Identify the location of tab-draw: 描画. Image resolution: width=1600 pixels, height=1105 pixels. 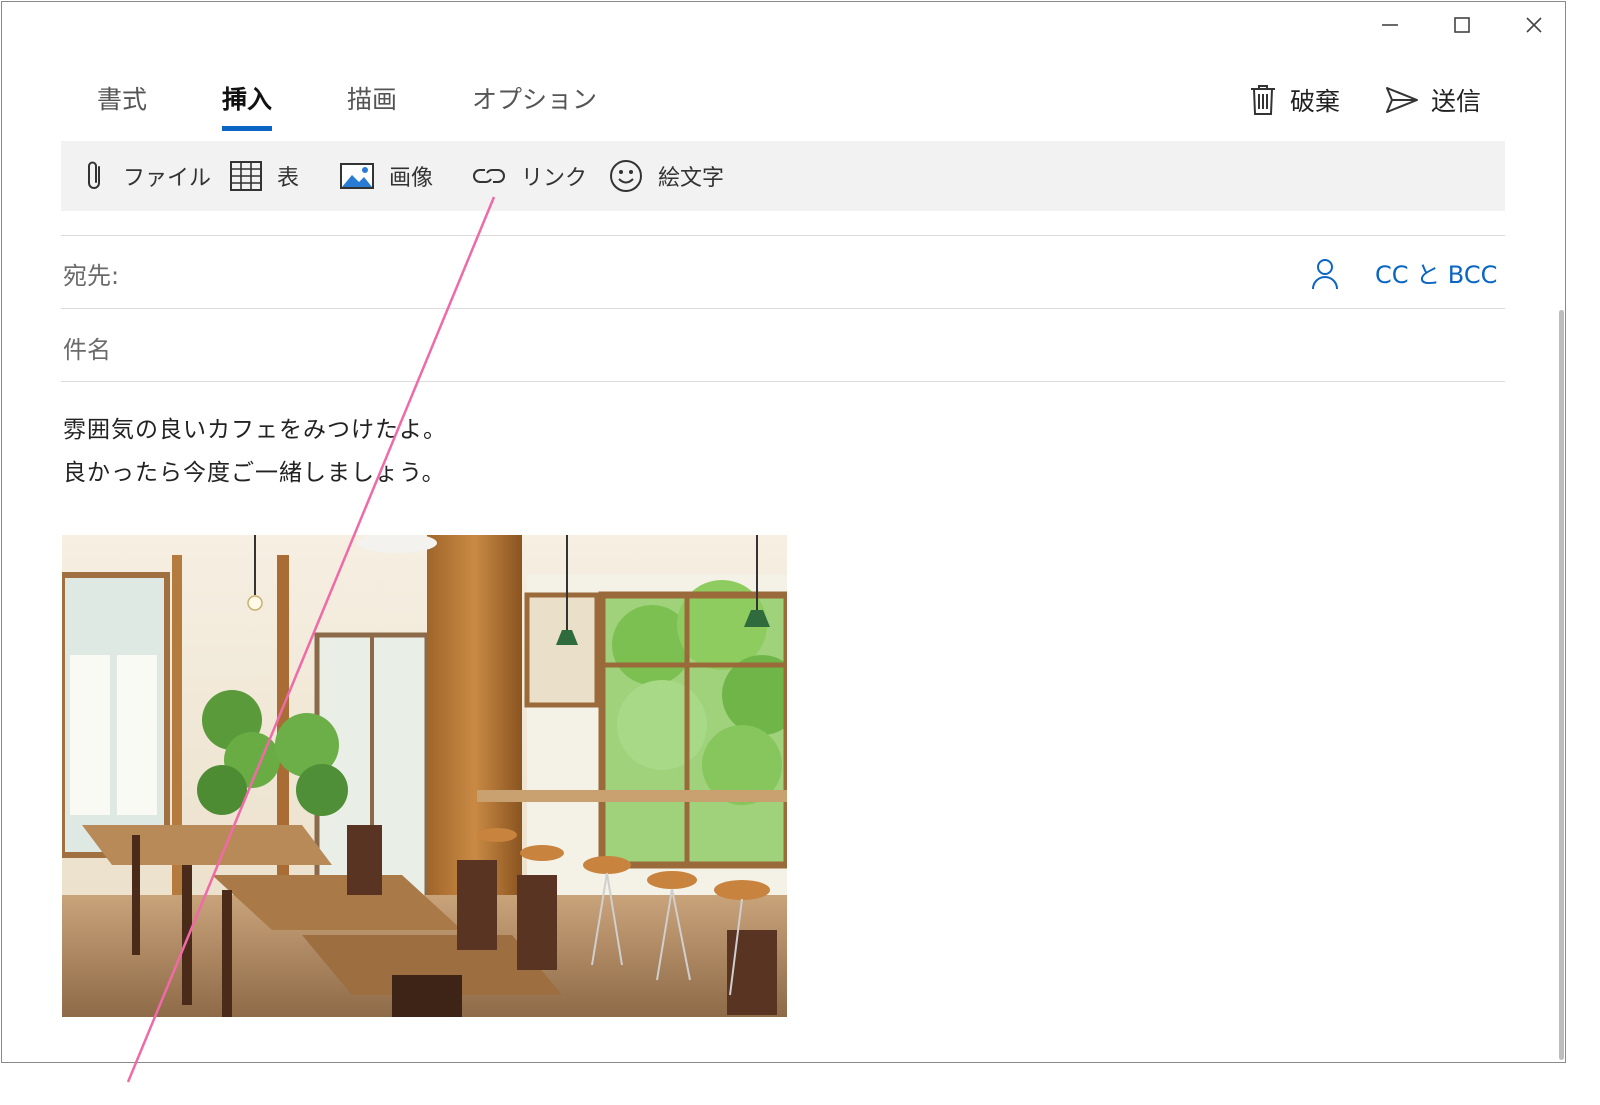
(372, 108).